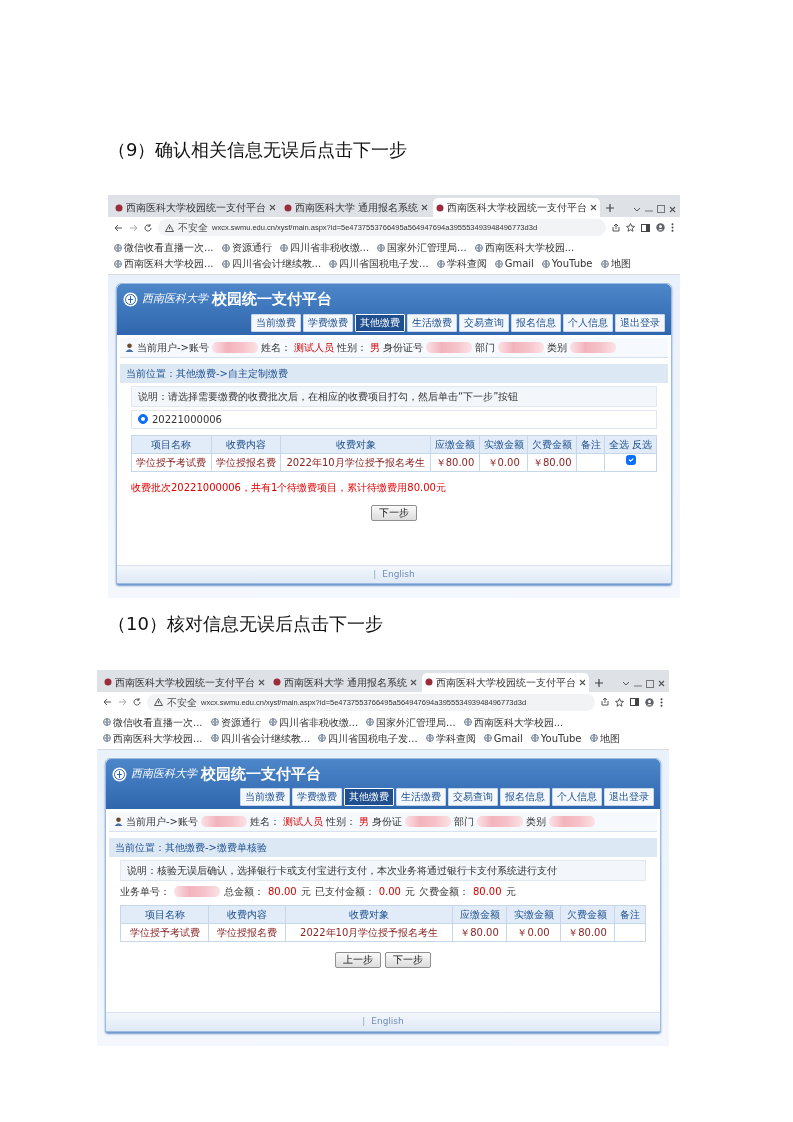 This screenshot has height=1122, width=793. I want to click on field-label: 元, so click(510, 892).